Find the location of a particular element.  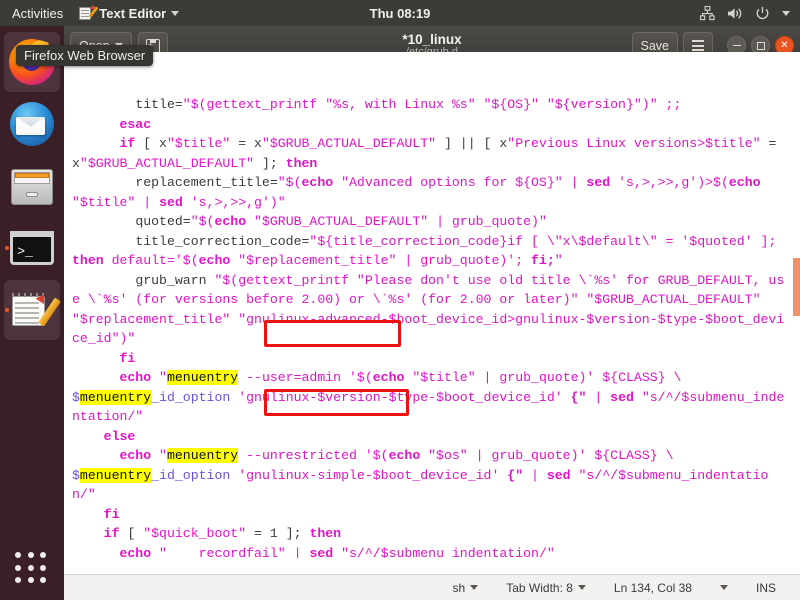

code-token: "$title" is located at coordinates (440, 377).